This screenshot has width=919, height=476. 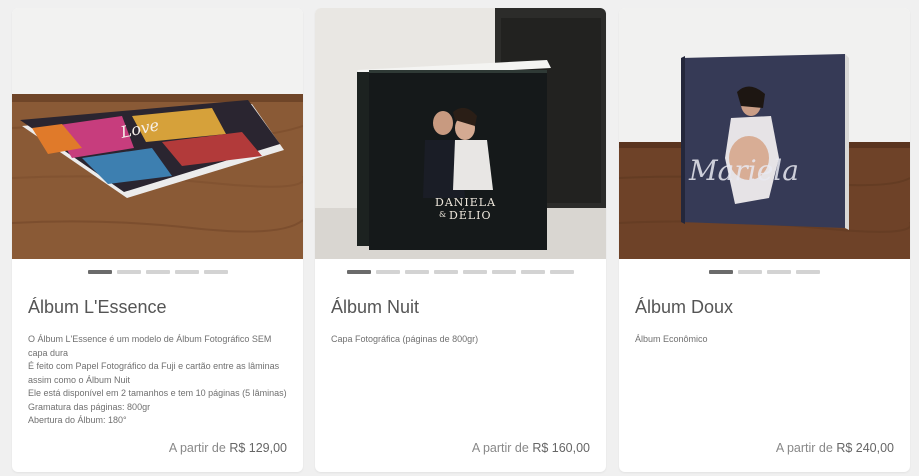 I want to click on cover-name-1: DANIELA, so click(x=465, y=202).